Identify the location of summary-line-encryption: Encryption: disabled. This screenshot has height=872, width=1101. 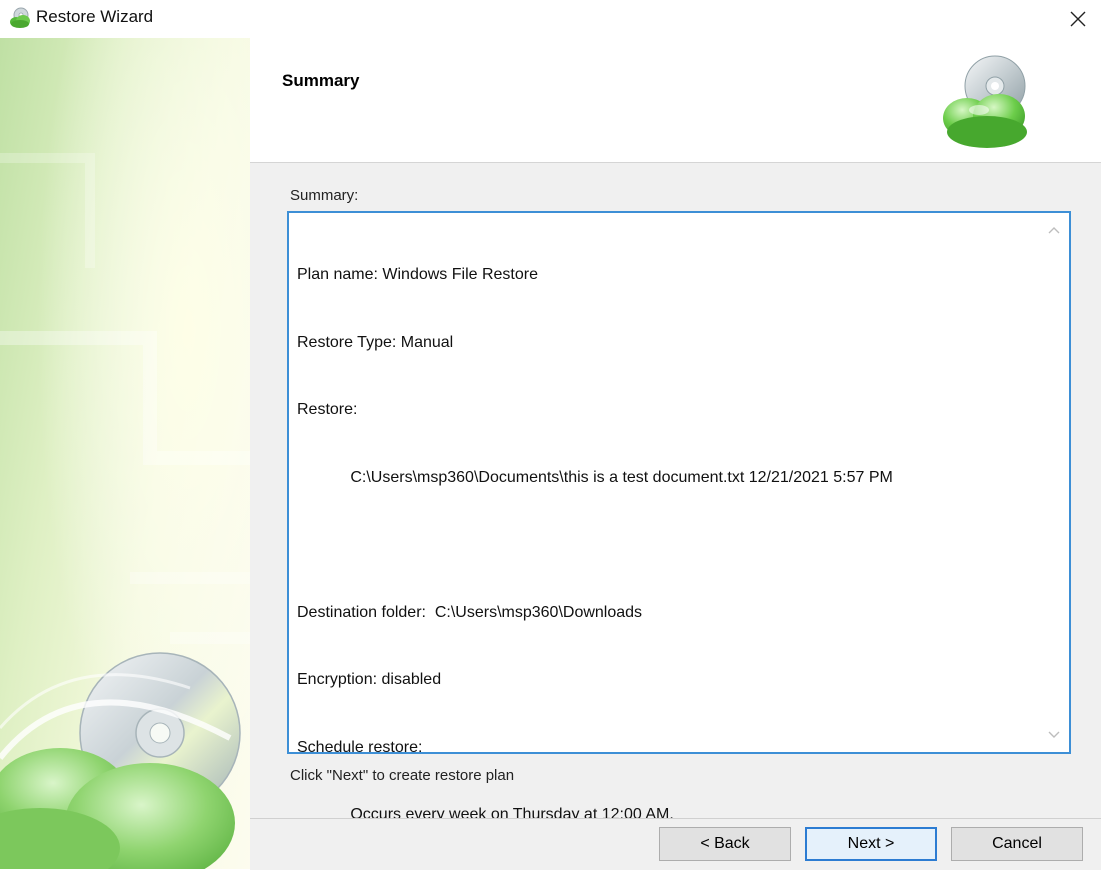
(369, 679).